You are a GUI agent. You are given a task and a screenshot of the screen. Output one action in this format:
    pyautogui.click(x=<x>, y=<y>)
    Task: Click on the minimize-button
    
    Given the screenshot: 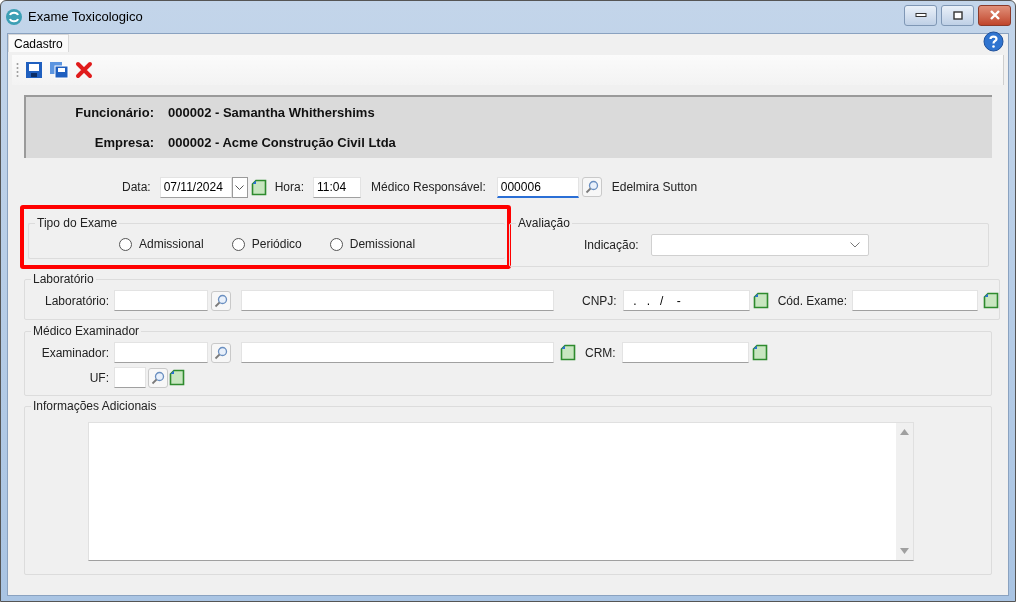 What is the action you would take?
    pyautogui.click(x=920, y=15)
    